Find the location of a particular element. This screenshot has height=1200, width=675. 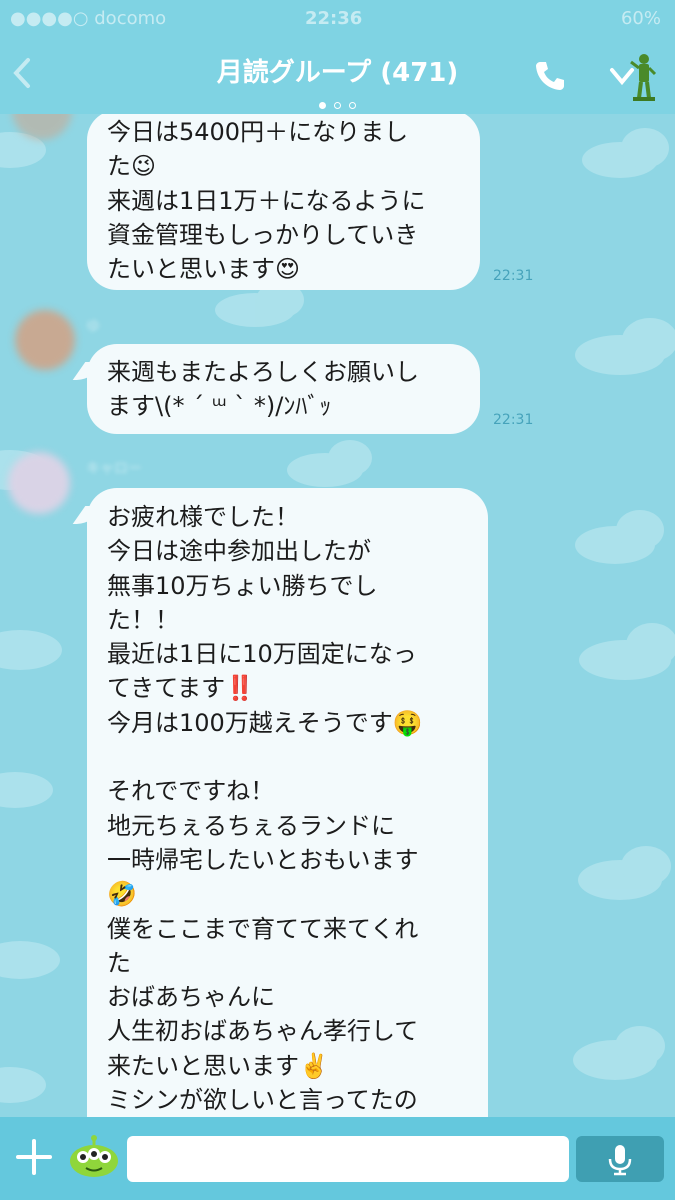

battery-indicator: 60% is located at coordinates (640, 18).